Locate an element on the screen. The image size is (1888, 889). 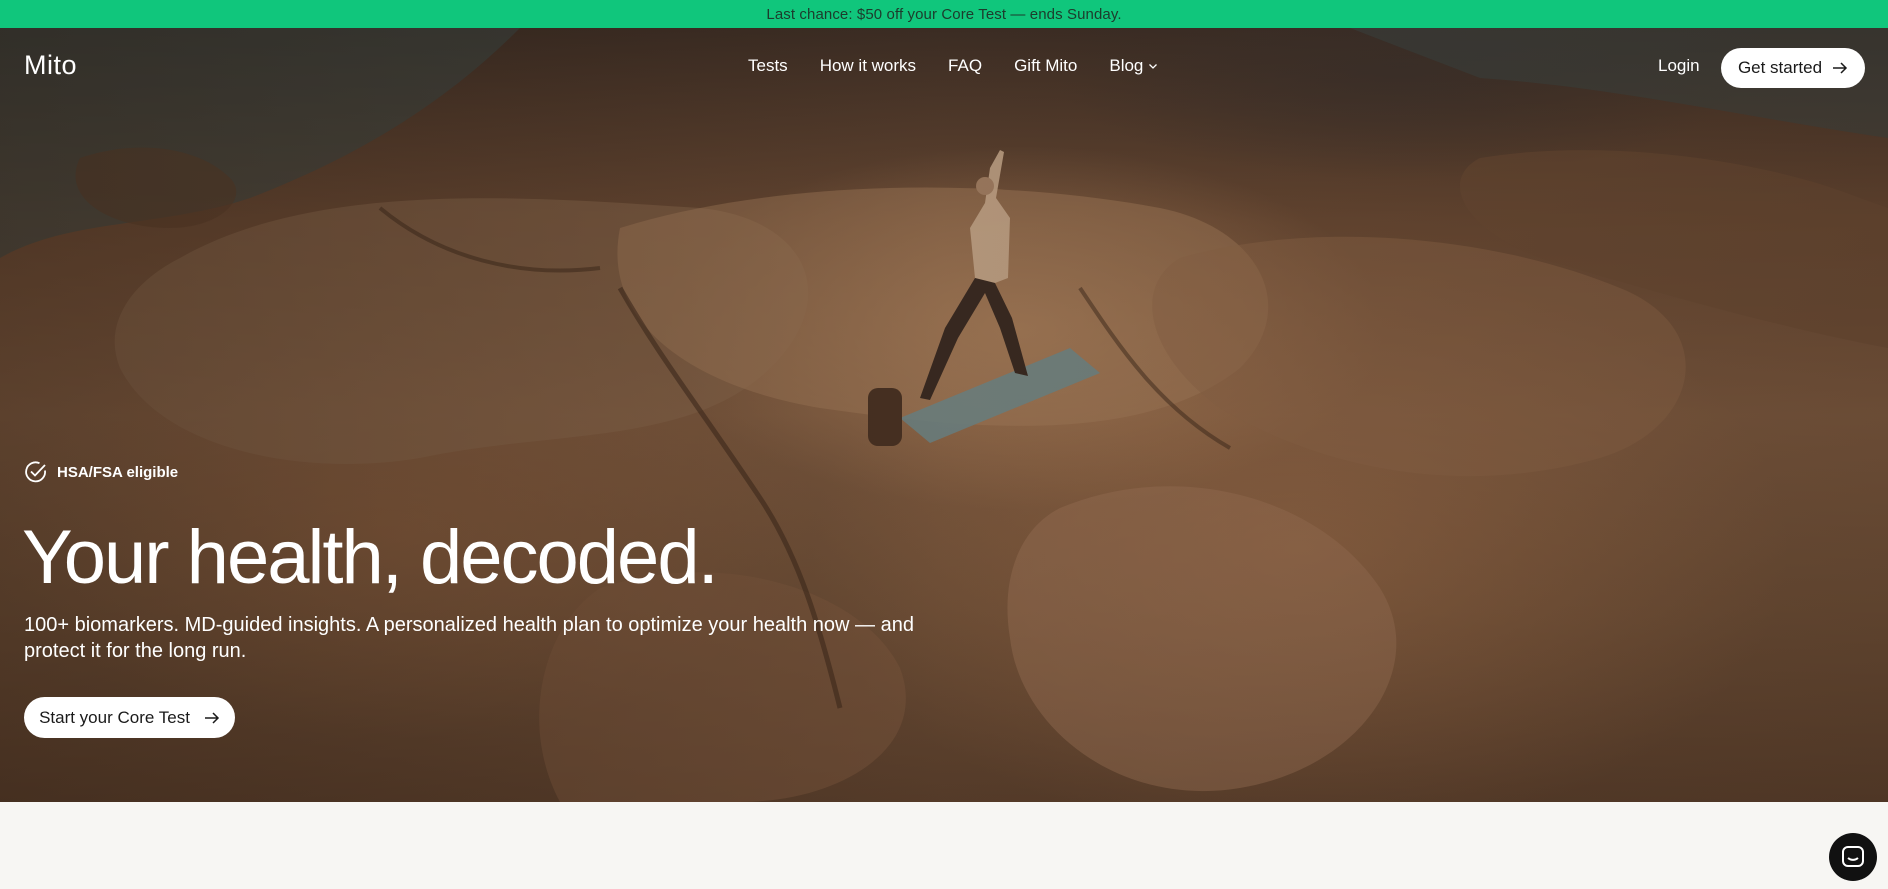
nav-link-blog: Blog is located at coordinates (1133, 66).